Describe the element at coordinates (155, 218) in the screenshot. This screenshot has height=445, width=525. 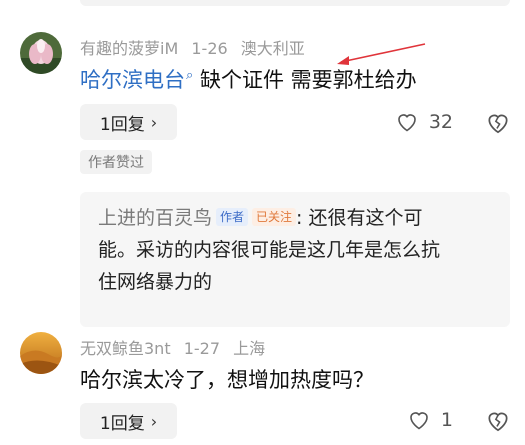
I see `reply-username: 上进的百灵鸟` at that location.